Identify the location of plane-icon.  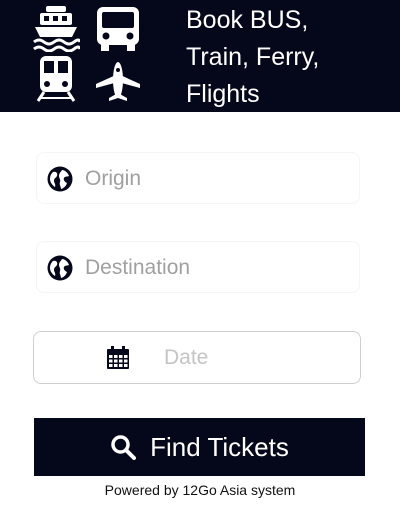
(118, 80).